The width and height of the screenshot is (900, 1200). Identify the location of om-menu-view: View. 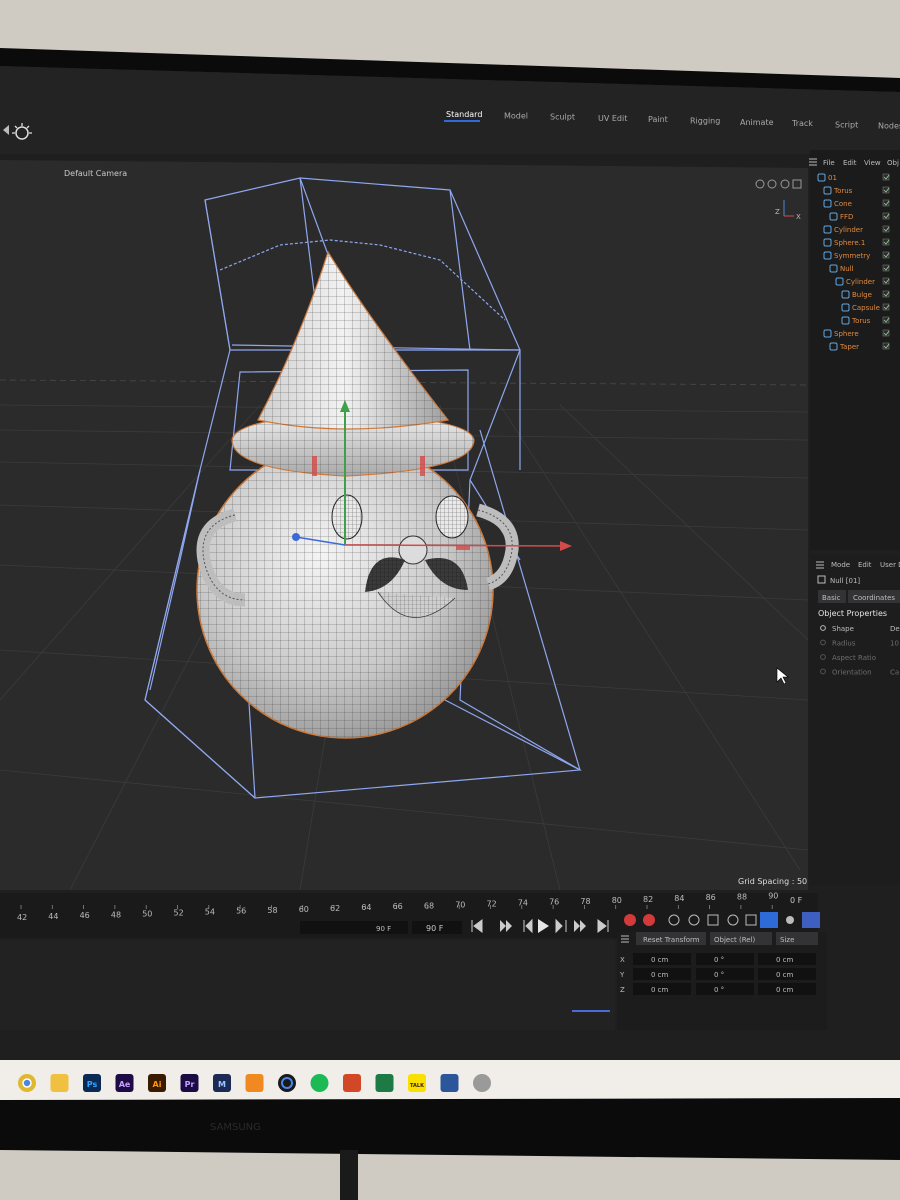
(872, 163).